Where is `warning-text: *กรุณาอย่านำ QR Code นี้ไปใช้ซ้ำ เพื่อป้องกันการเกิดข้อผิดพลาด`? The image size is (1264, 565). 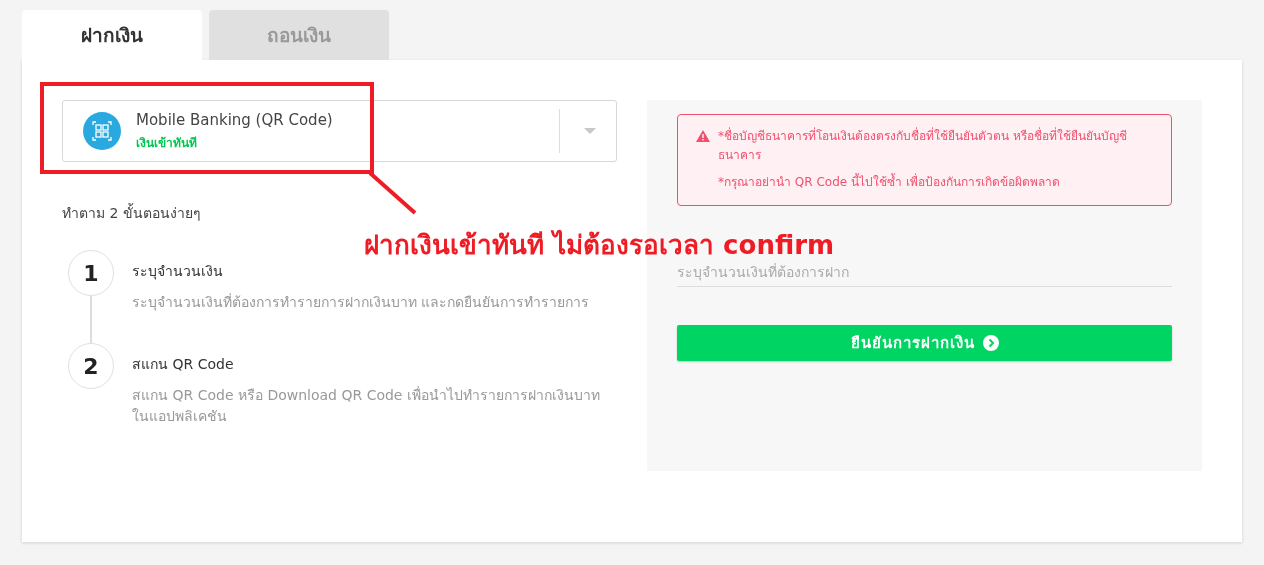 warning-text: *กรุณาอย่านำ QR Code นี้ไปใช้ซ้ำ เพื่อป้องกันการเกิดข้อผิดพลาด is located at coordinates (889, 182).